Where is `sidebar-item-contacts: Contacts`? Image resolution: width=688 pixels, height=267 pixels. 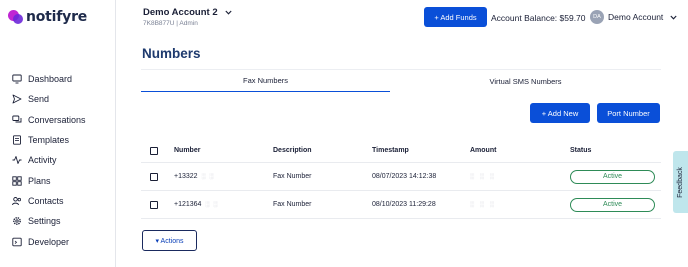 sidebar-item-contacts: Contacts is located at coordinates (49, 201).